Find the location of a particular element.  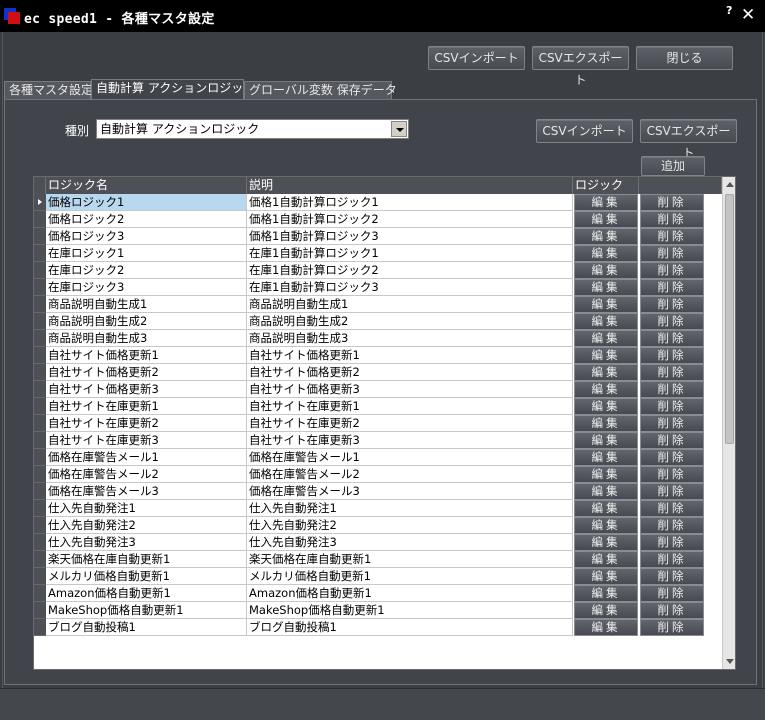

toolbar-csv-export-button: CSVエクスポート is located at coordinates (580, 66).